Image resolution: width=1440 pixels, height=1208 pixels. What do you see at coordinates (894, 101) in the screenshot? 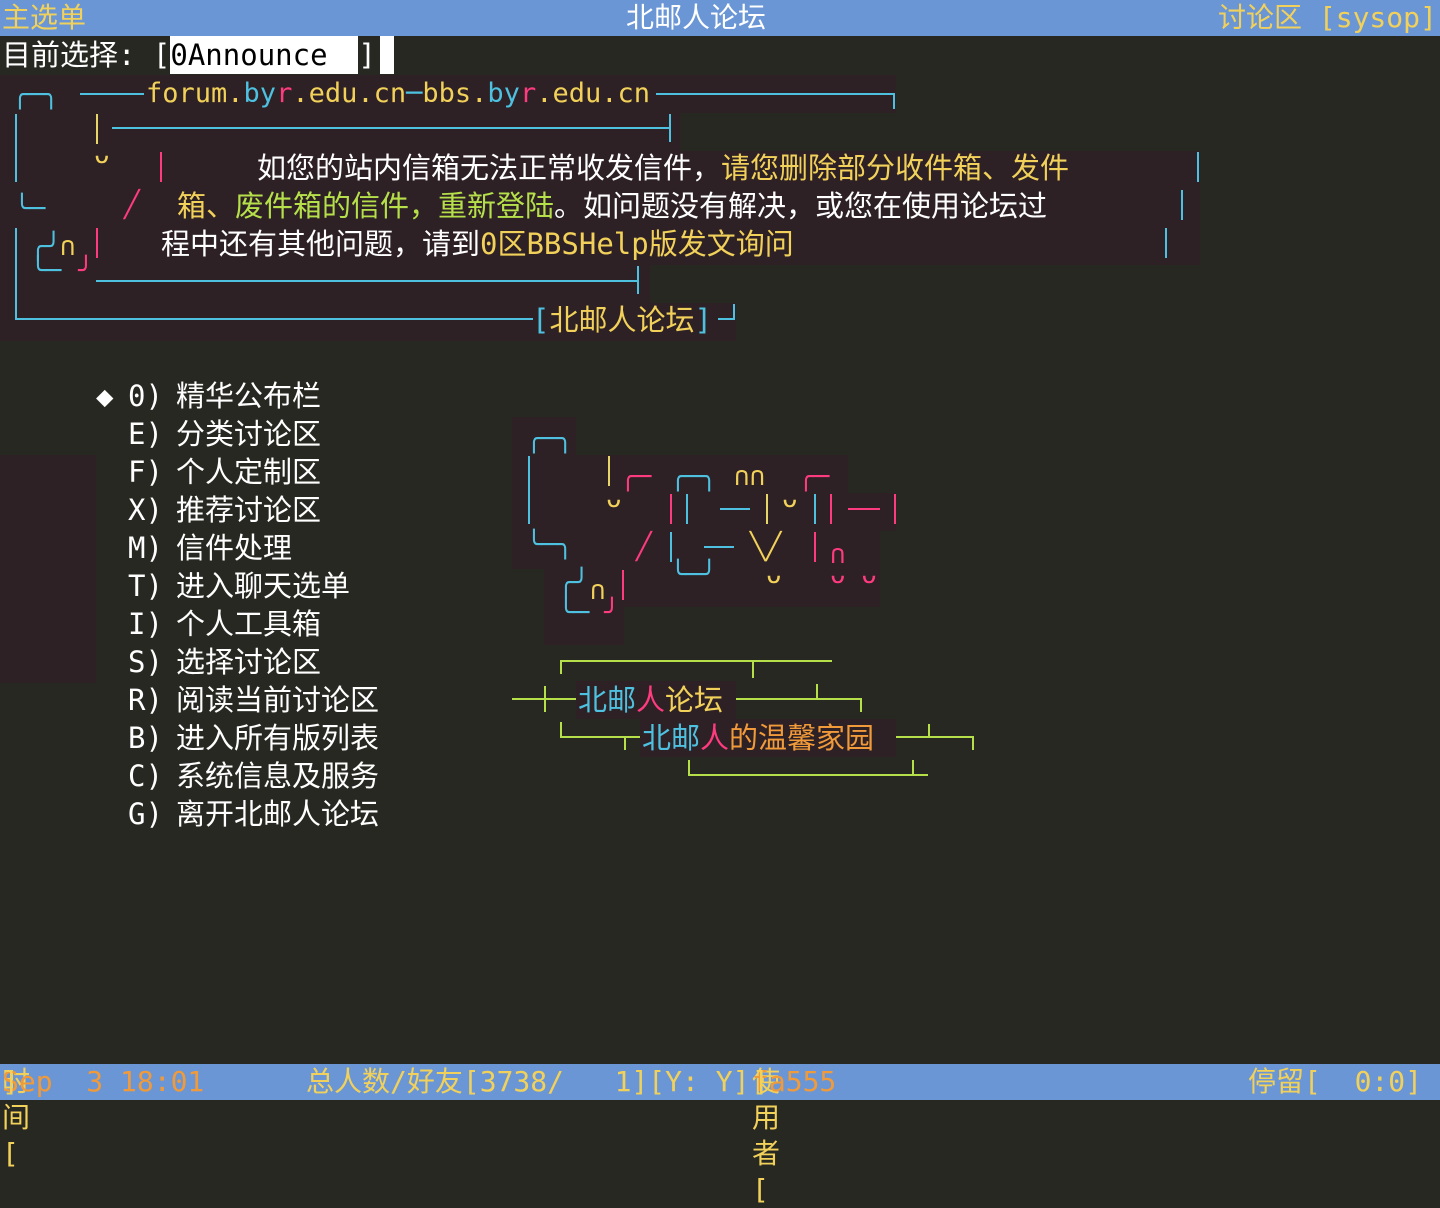
I see `frame-top-right-tick` at bounding box center [894, 101].